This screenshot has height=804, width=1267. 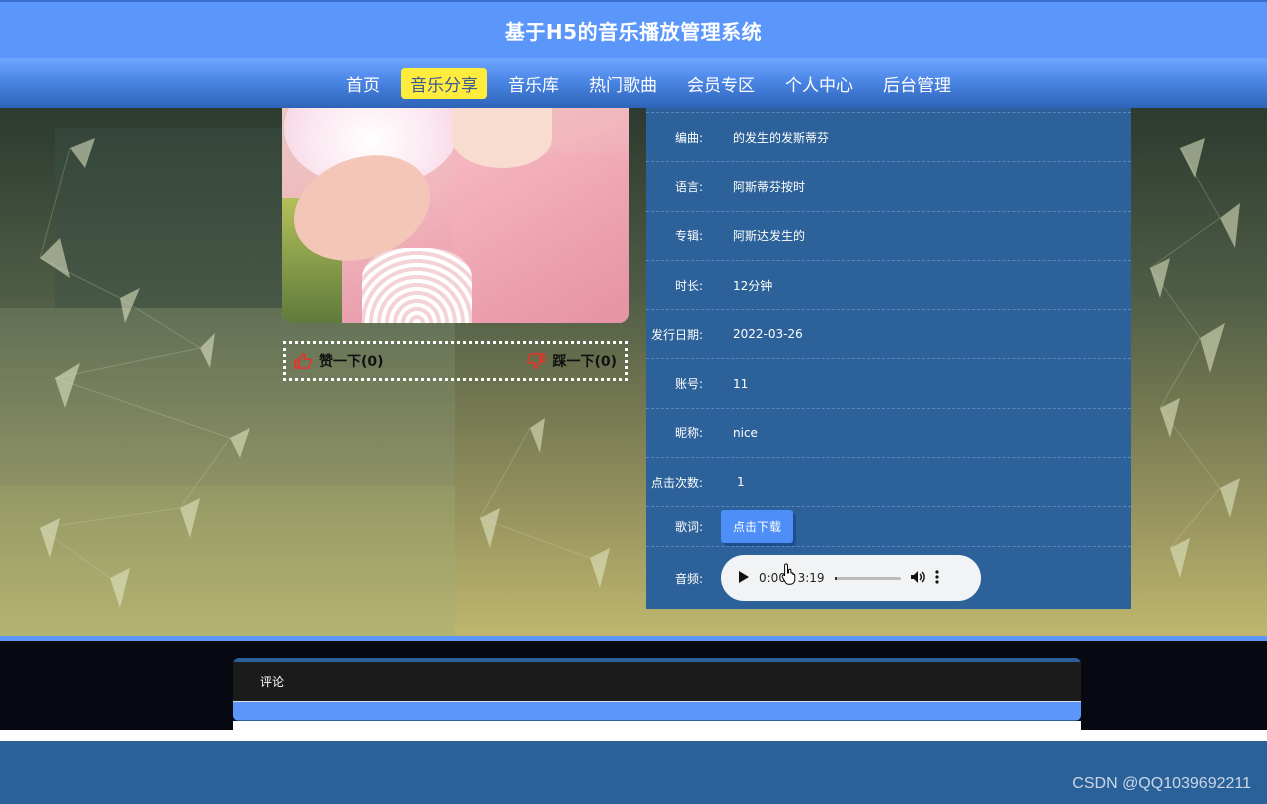 What do you see at coordinates (888, 236) in the screenshot?
I see `detail-row-album: 专辑: 阿斯达发生的` at bounding box center [888, 236].